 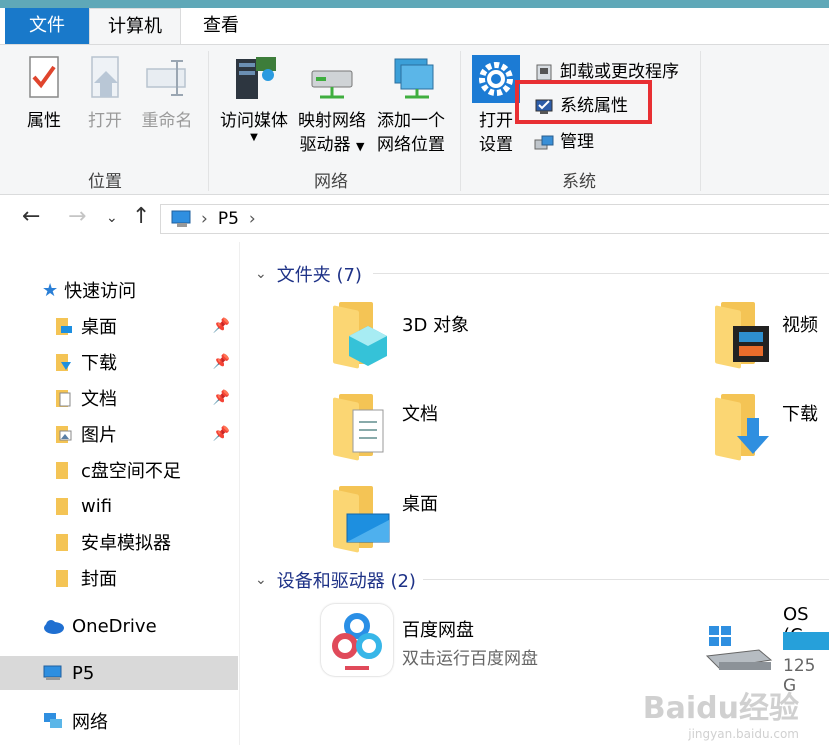 I want to click on manage-icon, so click(x=544, y=142).